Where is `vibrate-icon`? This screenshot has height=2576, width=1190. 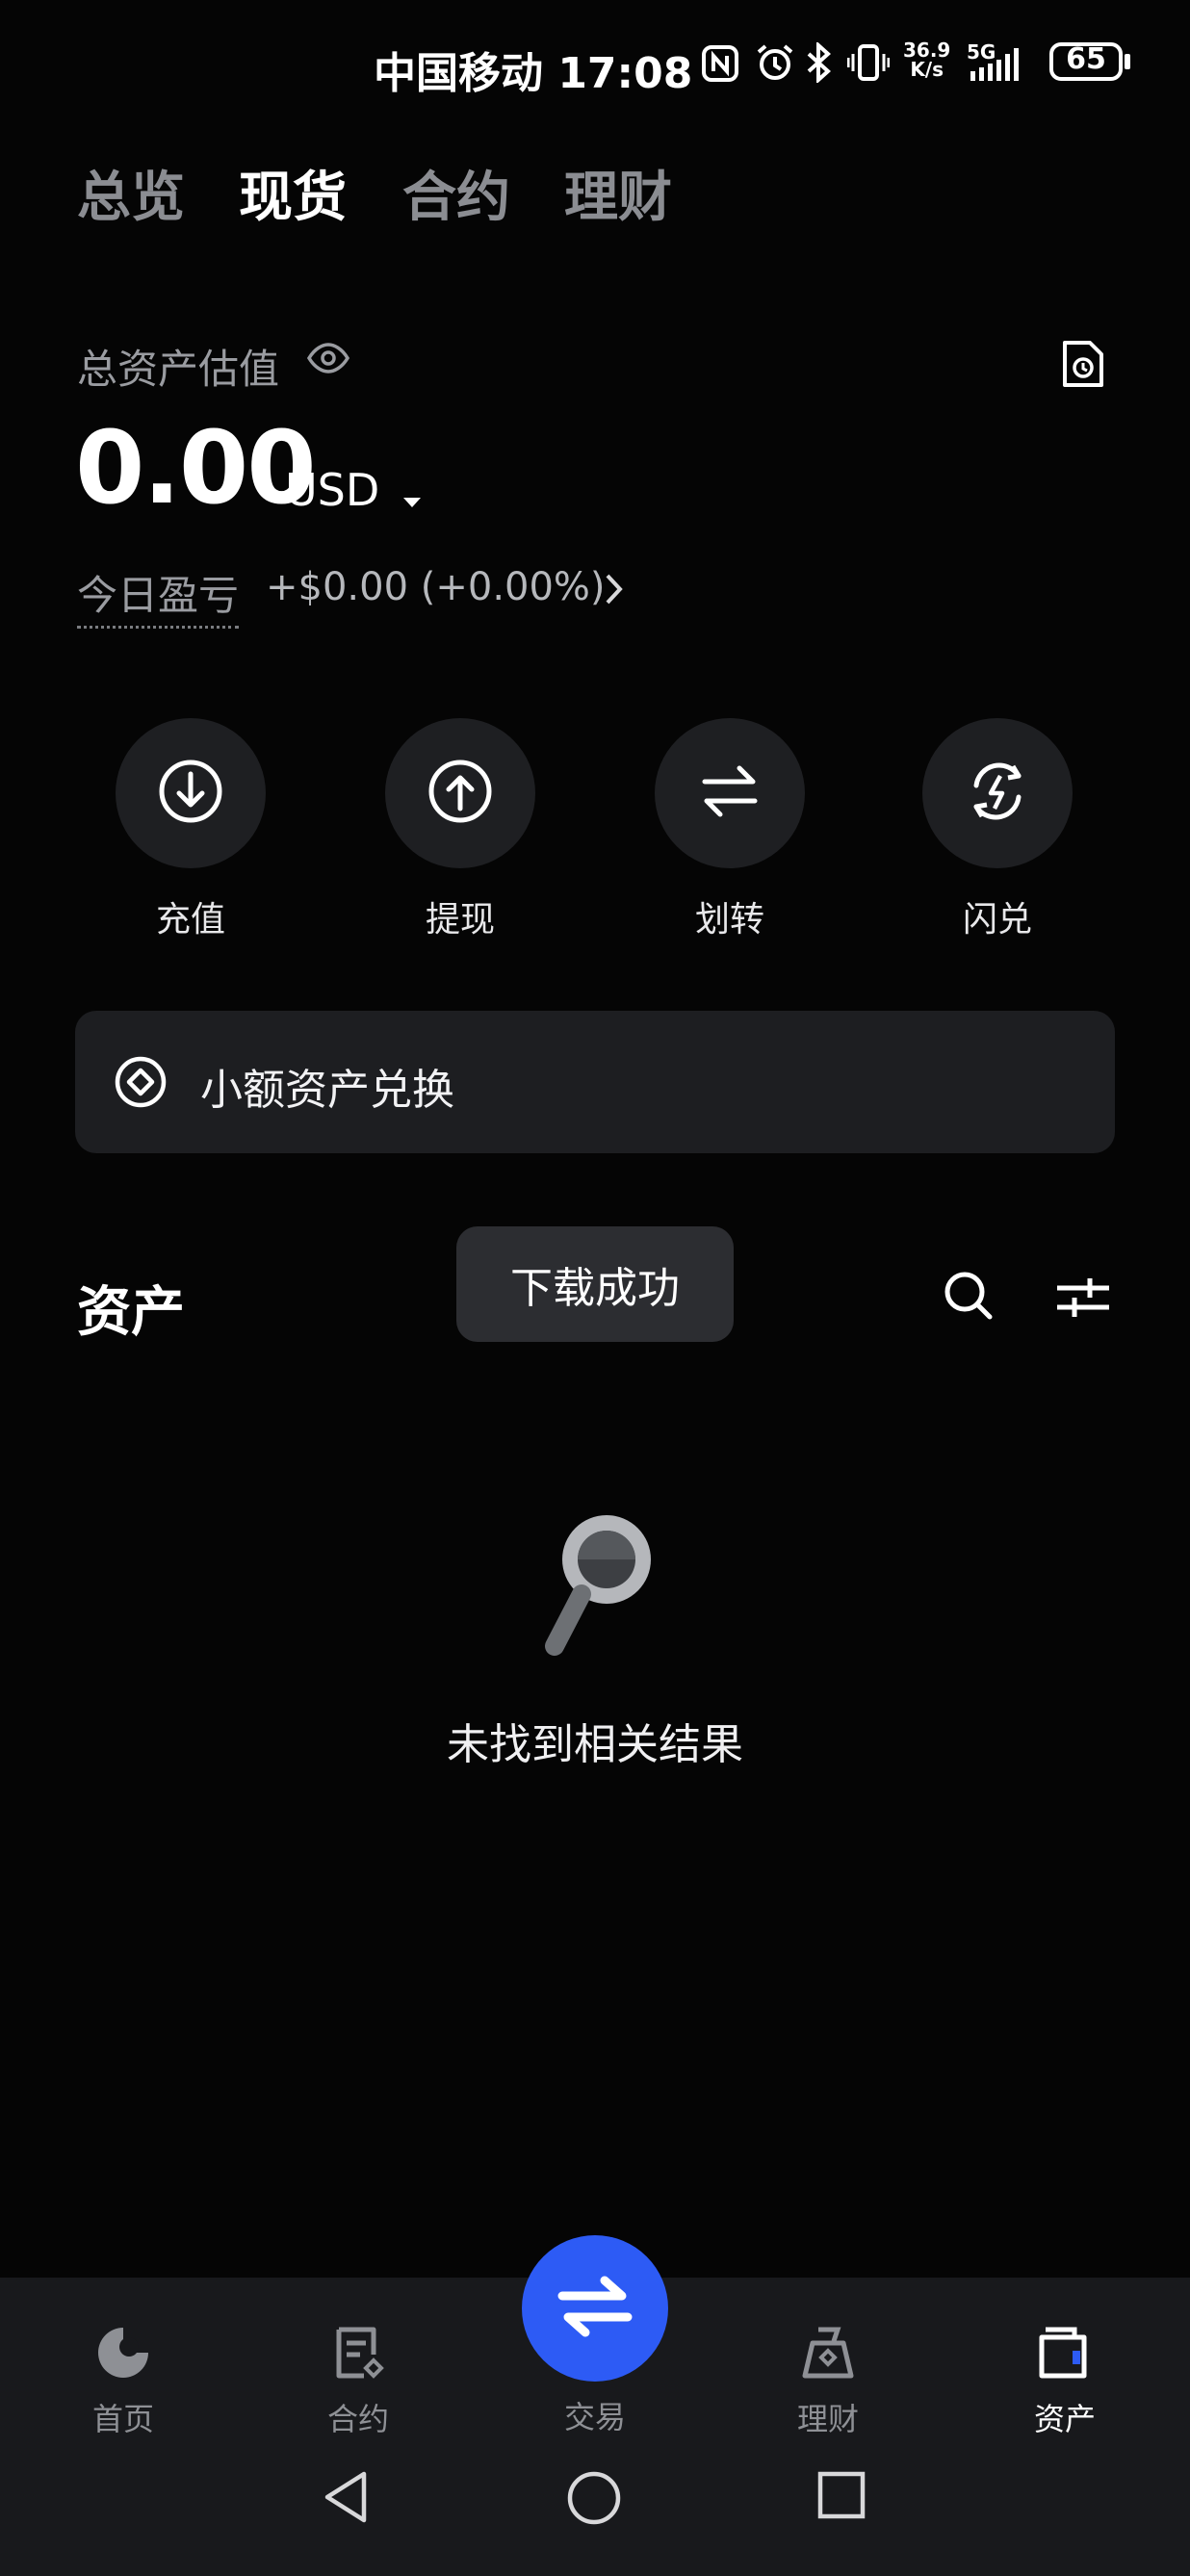
vibrate-icon is located at coordinates (869, 64).